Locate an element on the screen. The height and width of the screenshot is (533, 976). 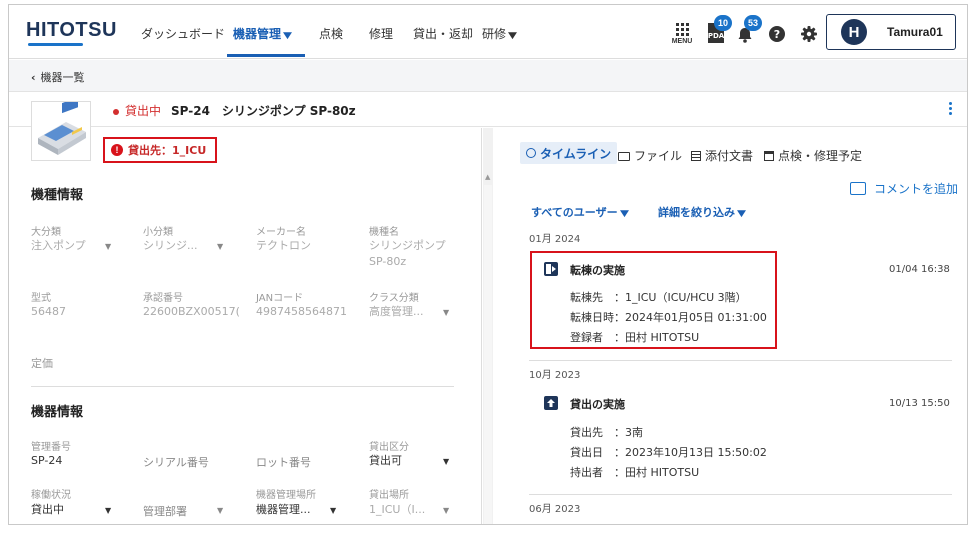
more-options-icon is located at coordinates (950, 108).